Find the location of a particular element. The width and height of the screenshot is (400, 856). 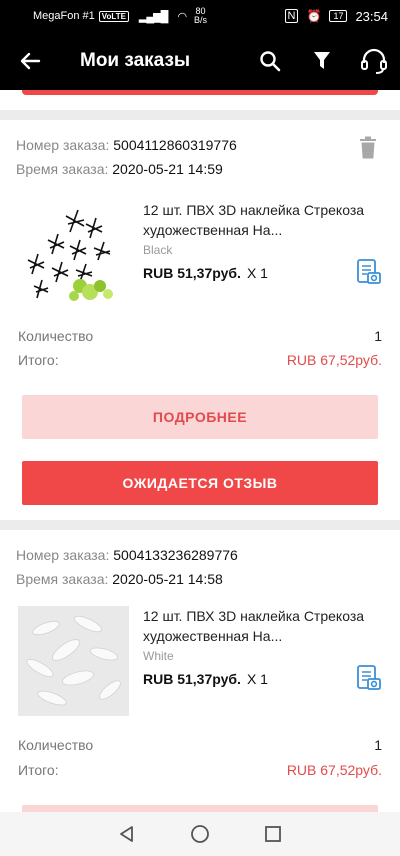

volte-badge: VoLTE is located at coordinates (113, 16).